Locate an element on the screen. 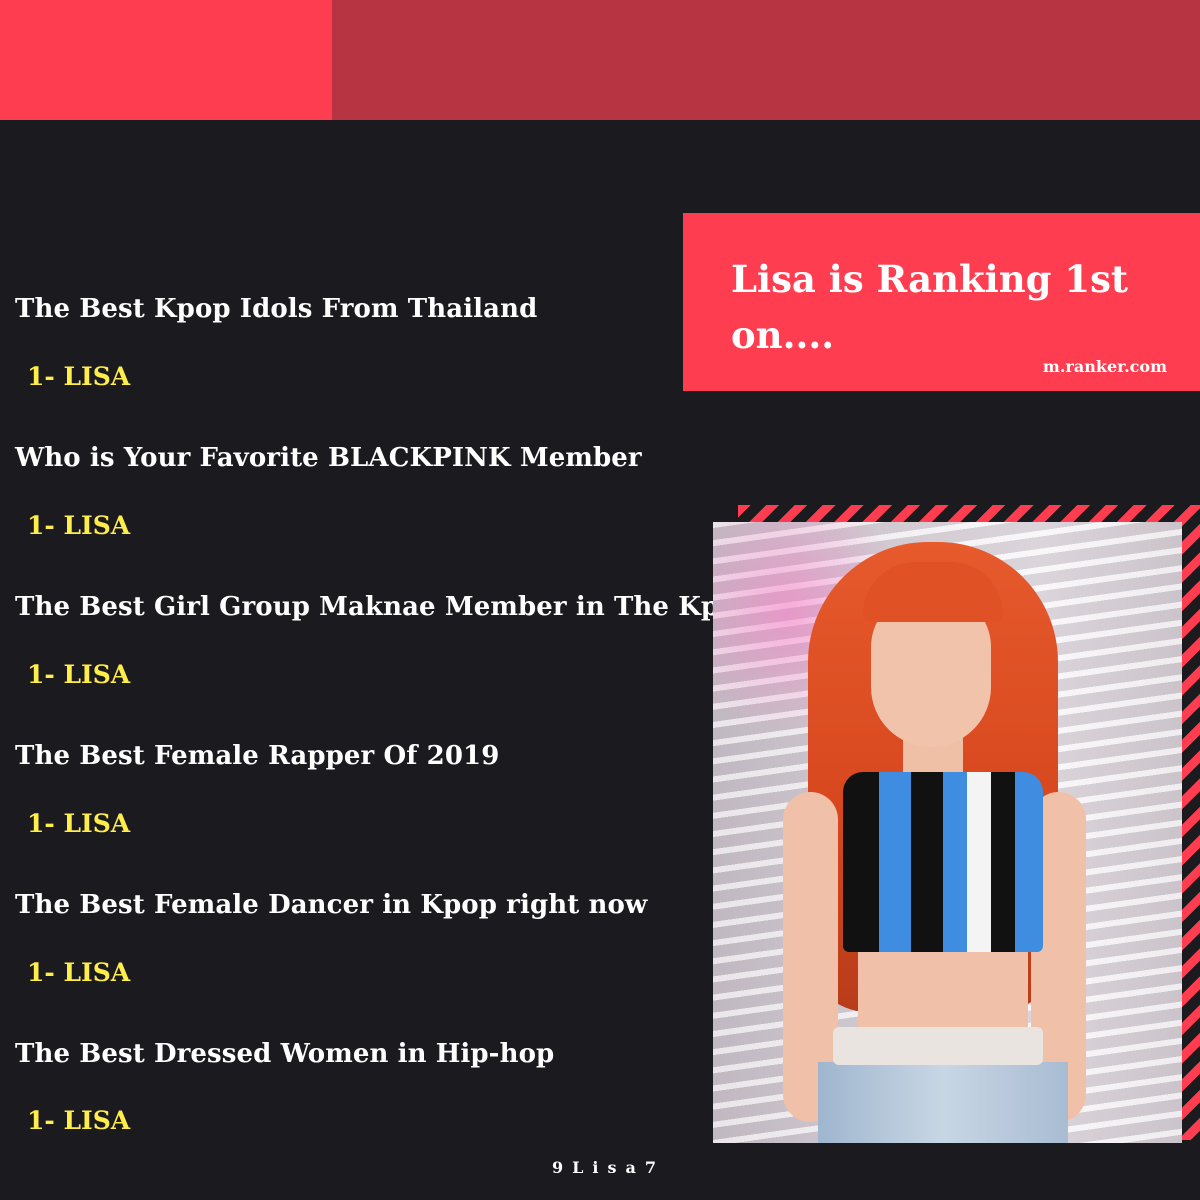  striped-crop-top is located at coordinates (943, 862).